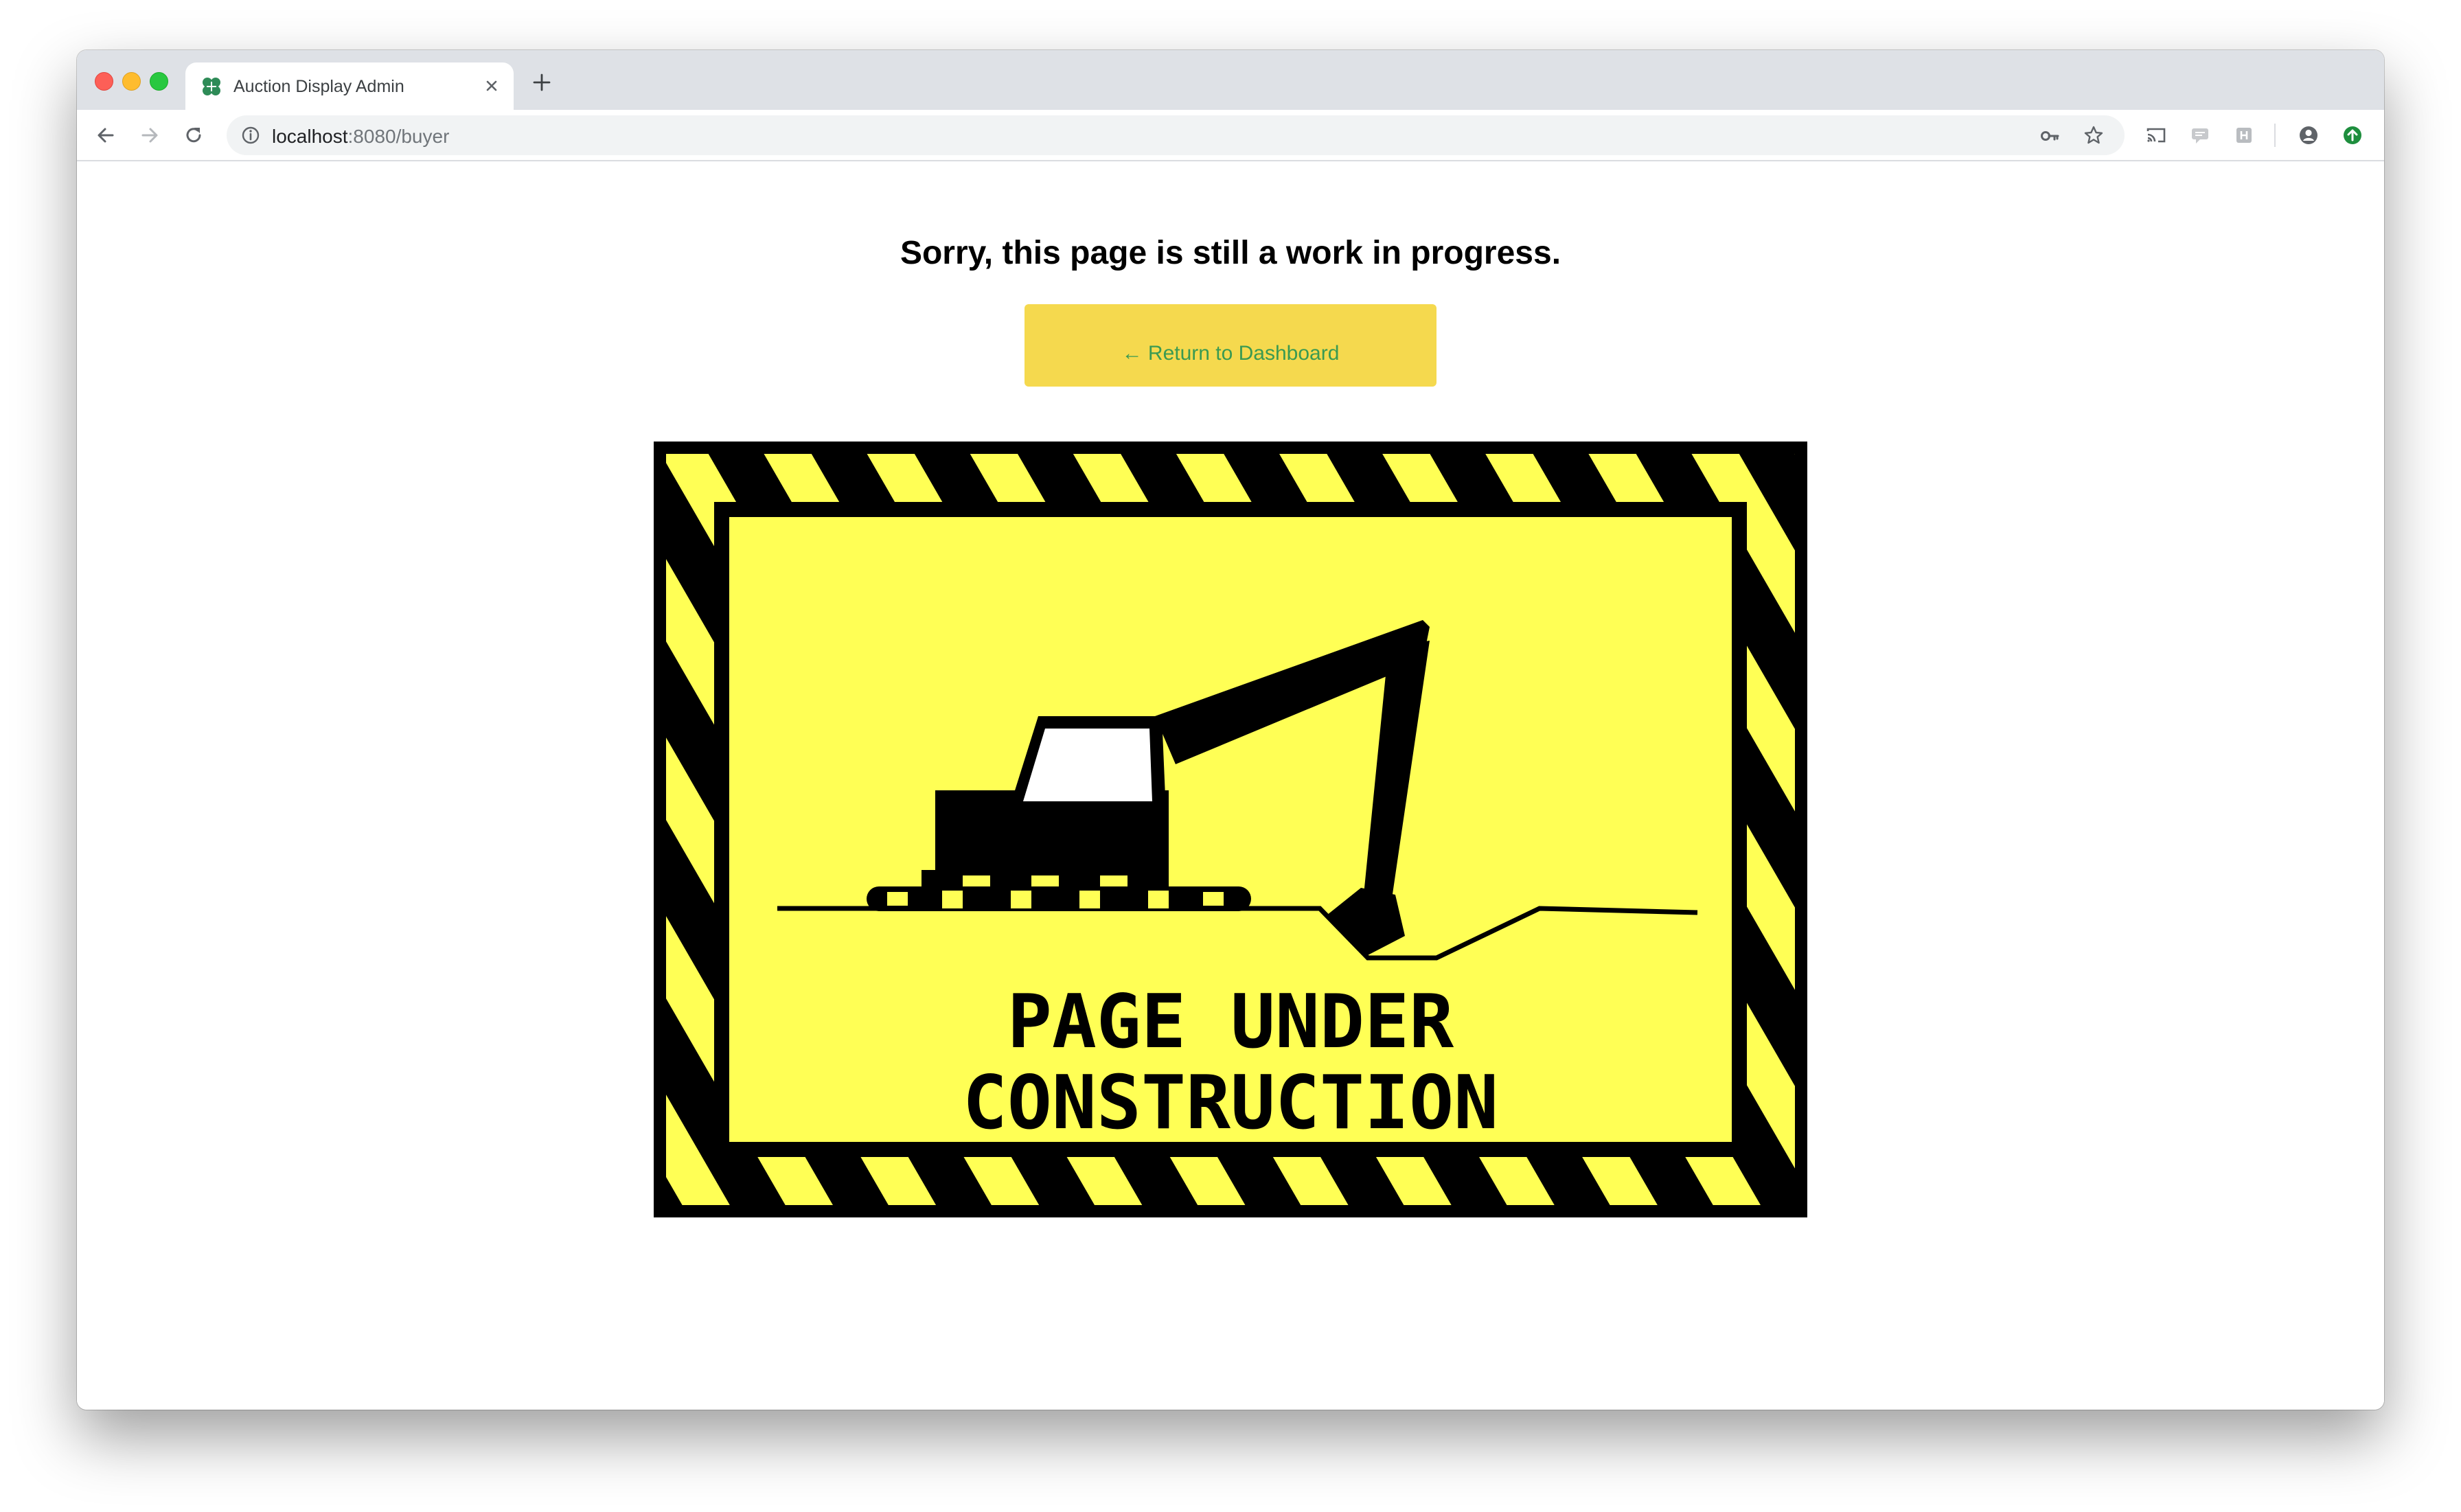 This screenshot has width=2461, height=1512. I want to click on toolbar-divider, so click(2275, 135).